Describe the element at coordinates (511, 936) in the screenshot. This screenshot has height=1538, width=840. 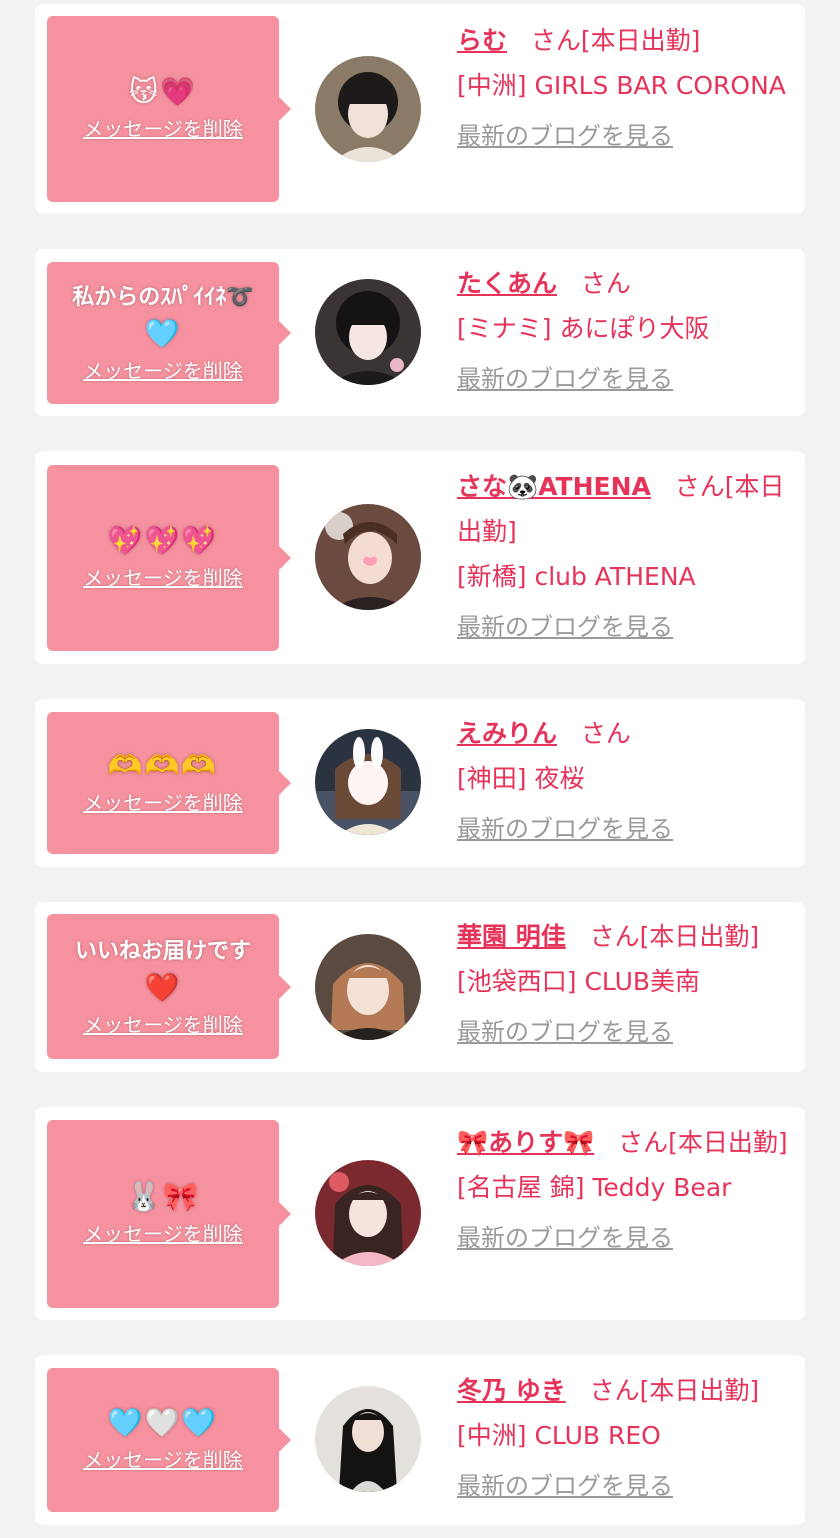
I see `cast-name-link: 華園 明佳` at that location.